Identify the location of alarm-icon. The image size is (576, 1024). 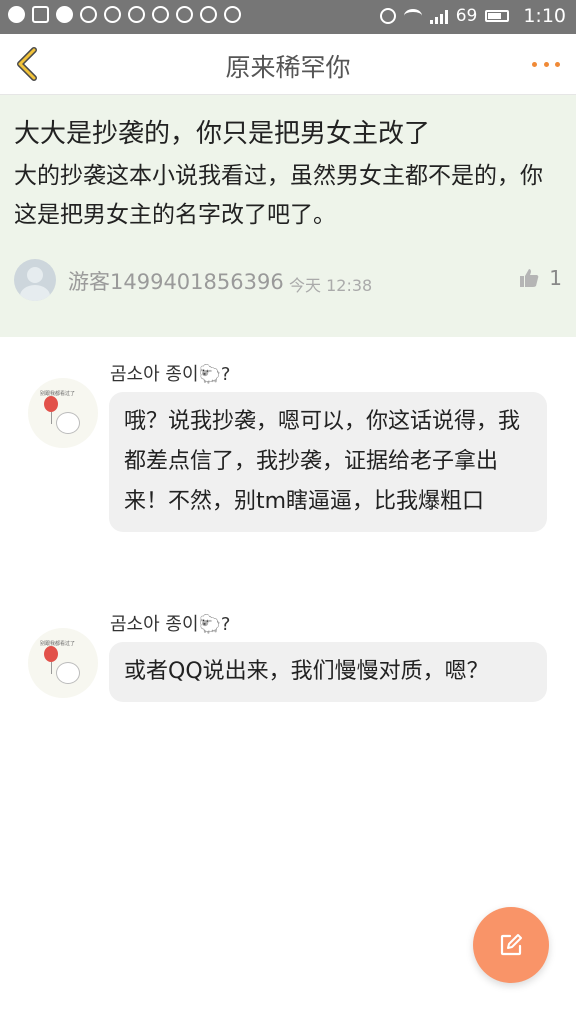
(387, 16).